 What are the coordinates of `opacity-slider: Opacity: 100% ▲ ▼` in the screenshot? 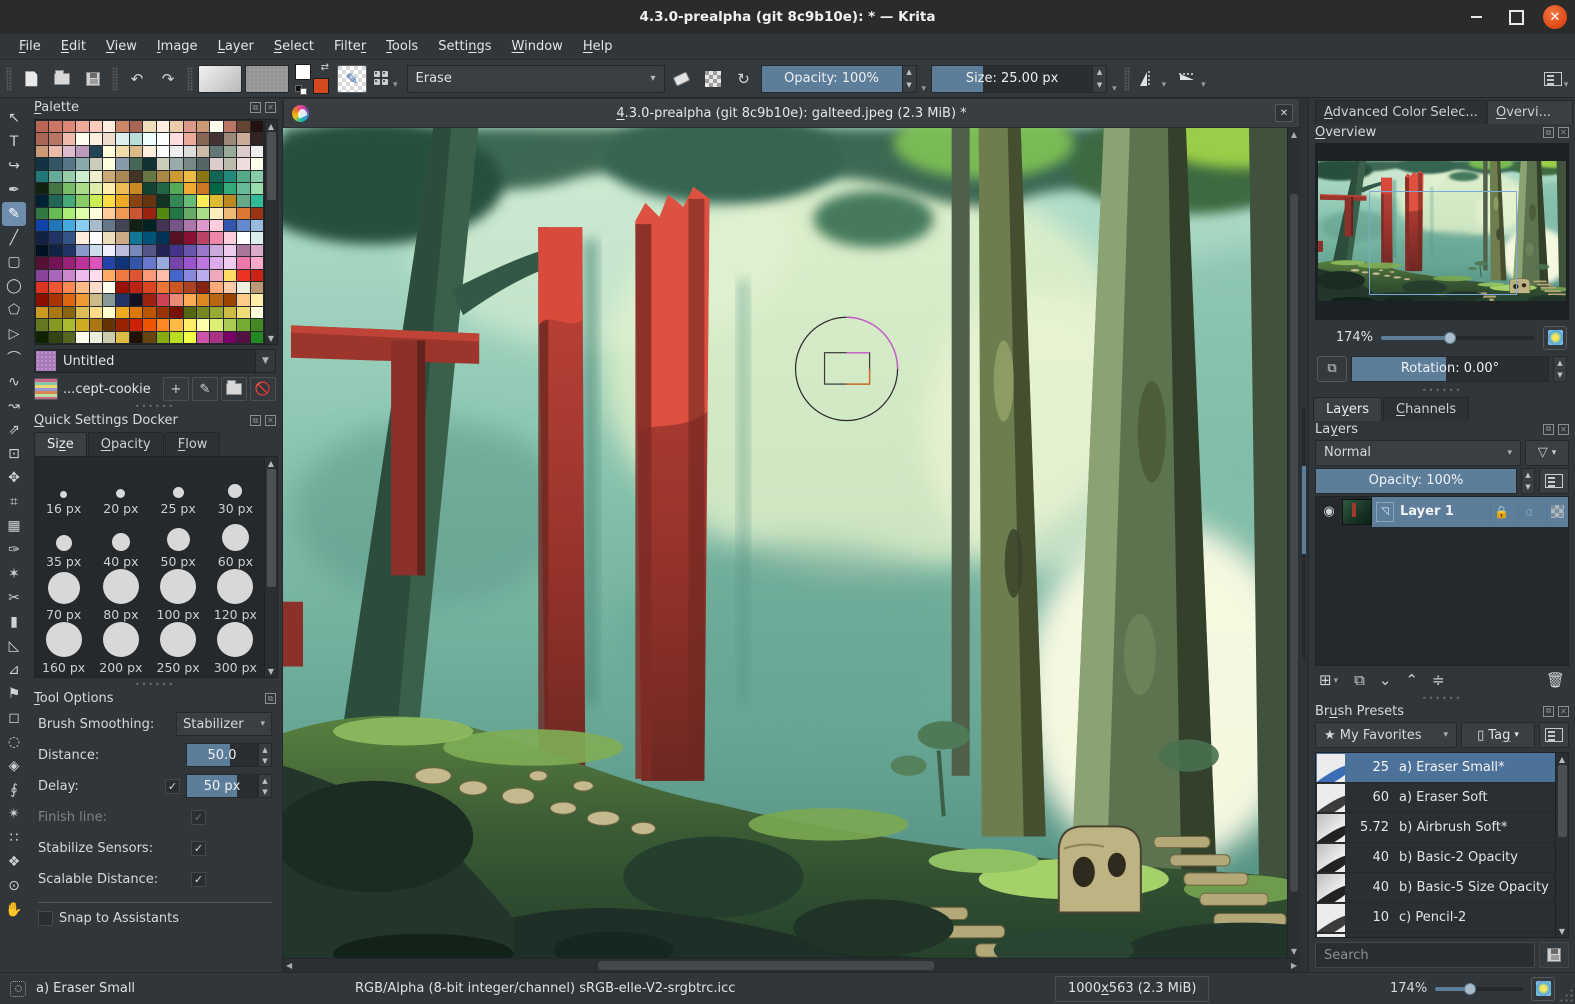 It's located at (838, 78).